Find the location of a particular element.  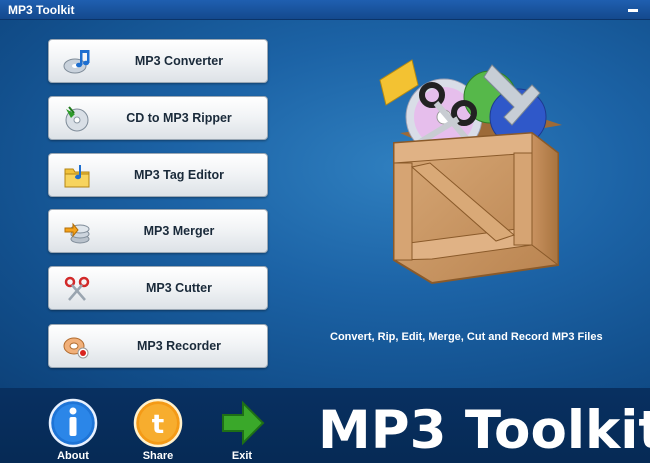

about-label: About is located at coordinates (73, 456).